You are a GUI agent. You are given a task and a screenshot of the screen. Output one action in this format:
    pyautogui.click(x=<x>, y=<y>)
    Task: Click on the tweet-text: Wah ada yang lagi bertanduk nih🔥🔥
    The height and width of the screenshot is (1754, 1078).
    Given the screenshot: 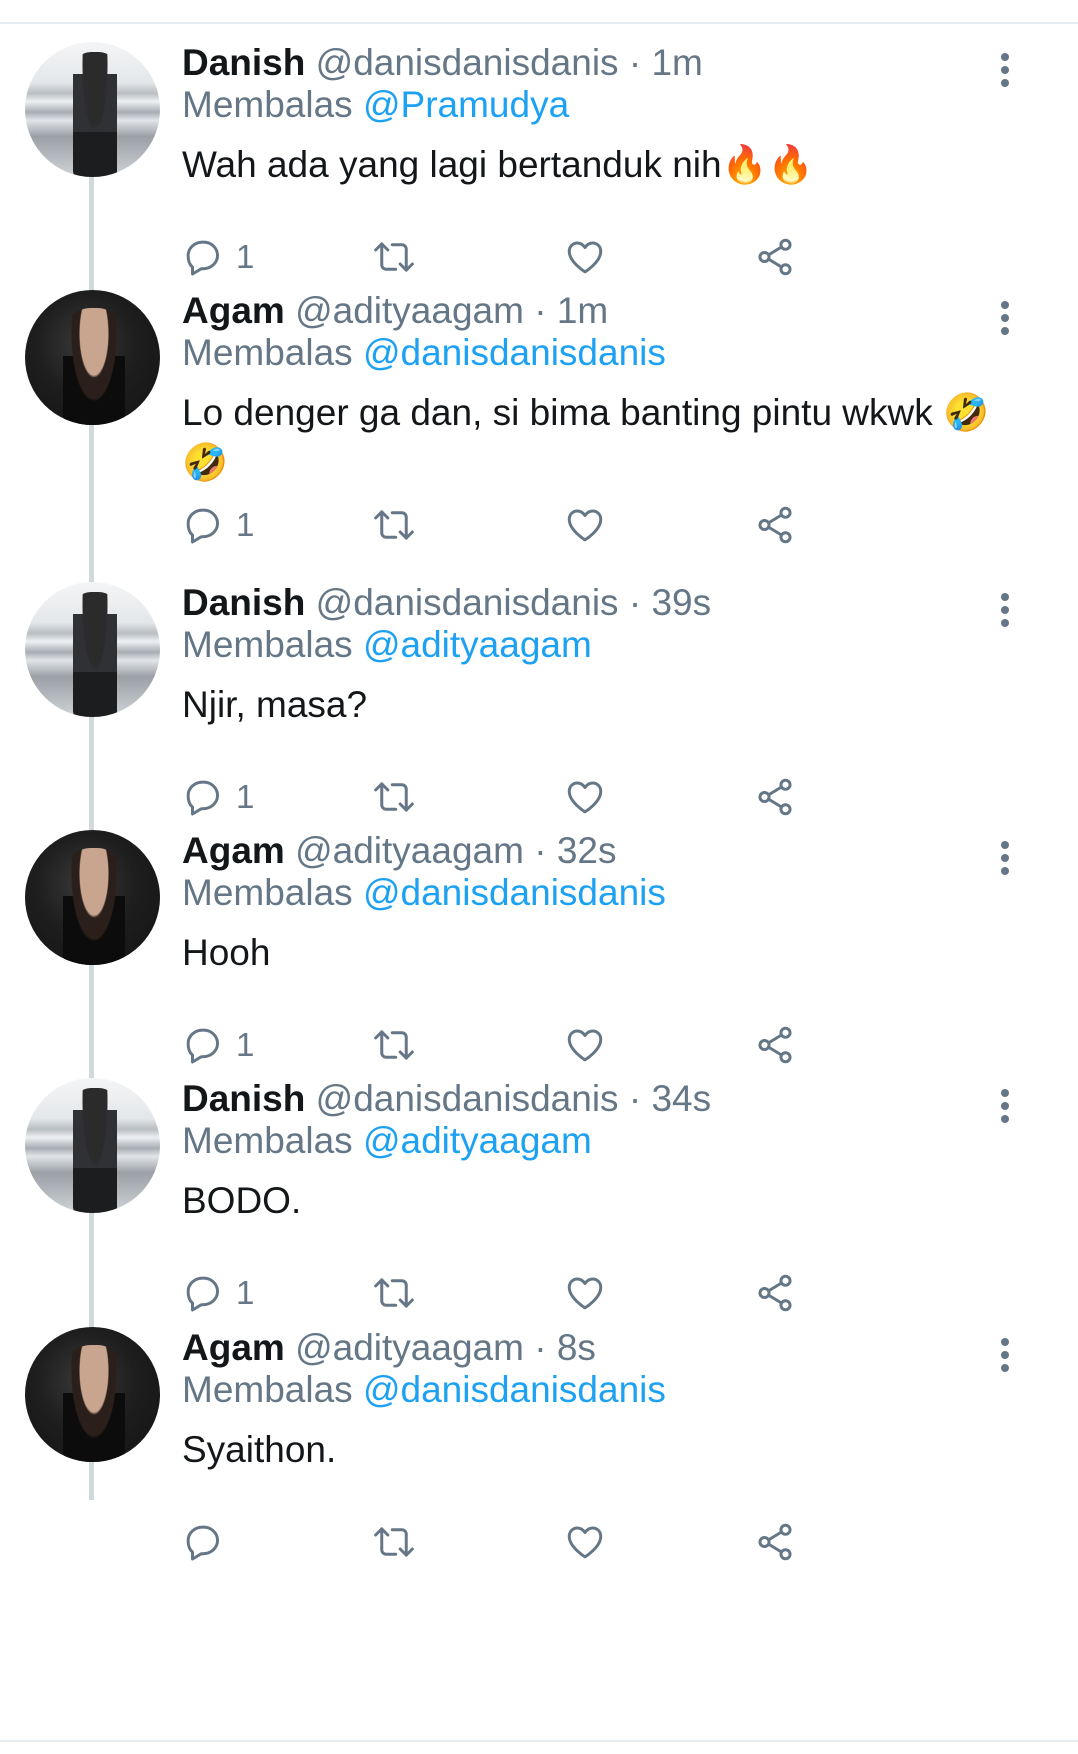 What is the action you would take?
    pyautogui.click(x=498, y=164)
    